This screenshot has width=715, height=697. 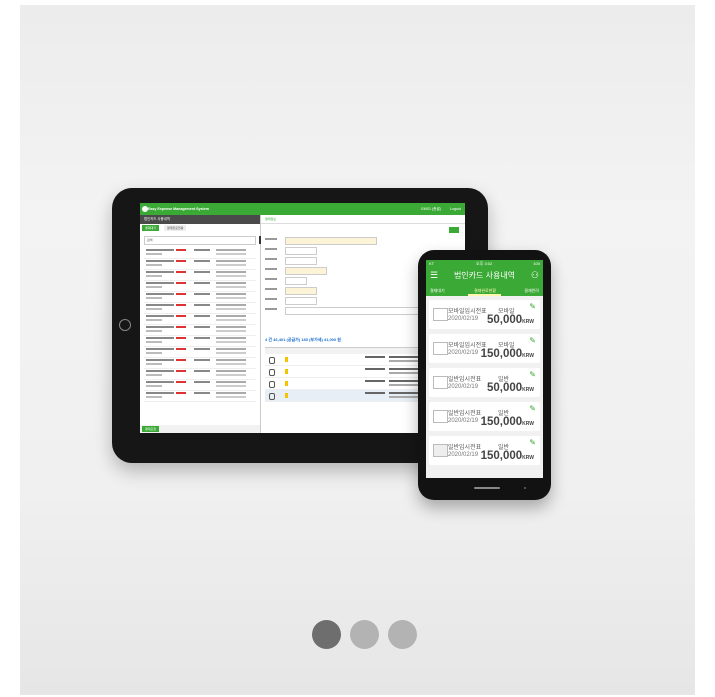 What do you see at coordinates (484, 290) in the screenshot?
I see `phone-tabs: 결재대기 결재완료현황 결재반려` at bounding box center [484, 290].